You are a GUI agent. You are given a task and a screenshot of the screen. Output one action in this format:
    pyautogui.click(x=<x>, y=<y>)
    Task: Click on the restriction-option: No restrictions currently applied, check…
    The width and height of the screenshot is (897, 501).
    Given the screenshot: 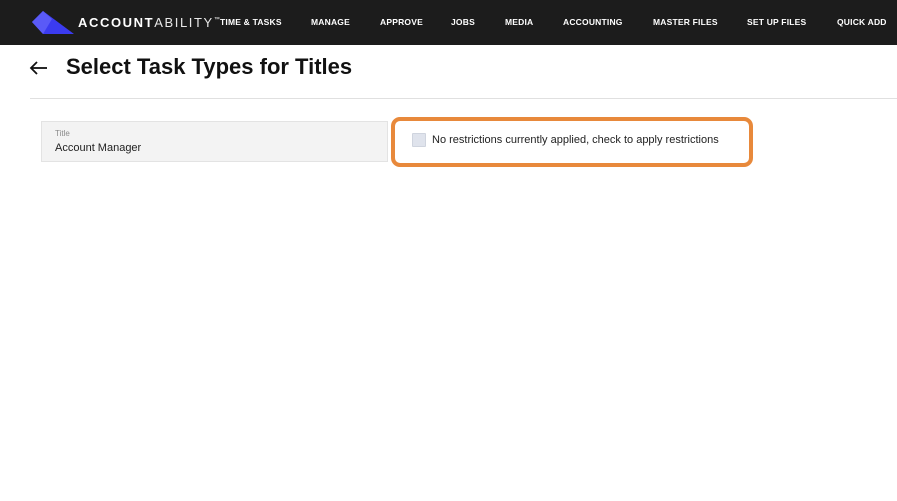 What is the action you would take?
    pyautogui.click(x=565, y=140)
    